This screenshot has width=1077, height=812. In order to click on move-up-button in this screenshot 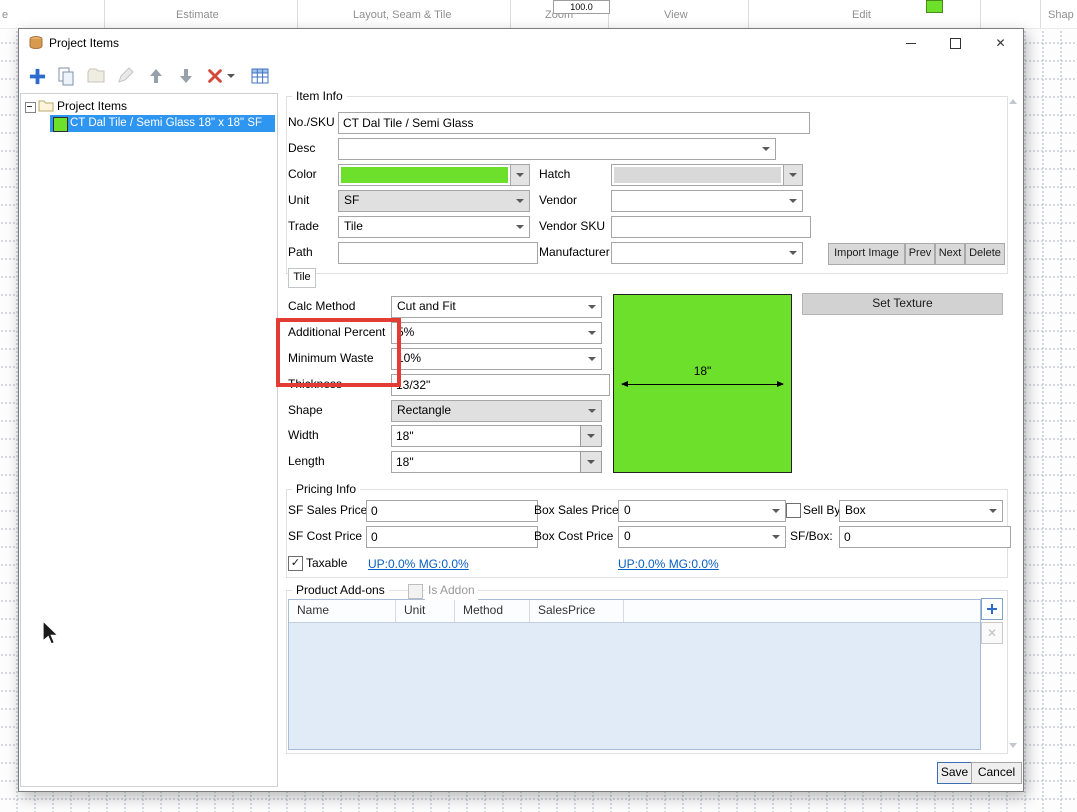, I will do `click(156, 76)`.